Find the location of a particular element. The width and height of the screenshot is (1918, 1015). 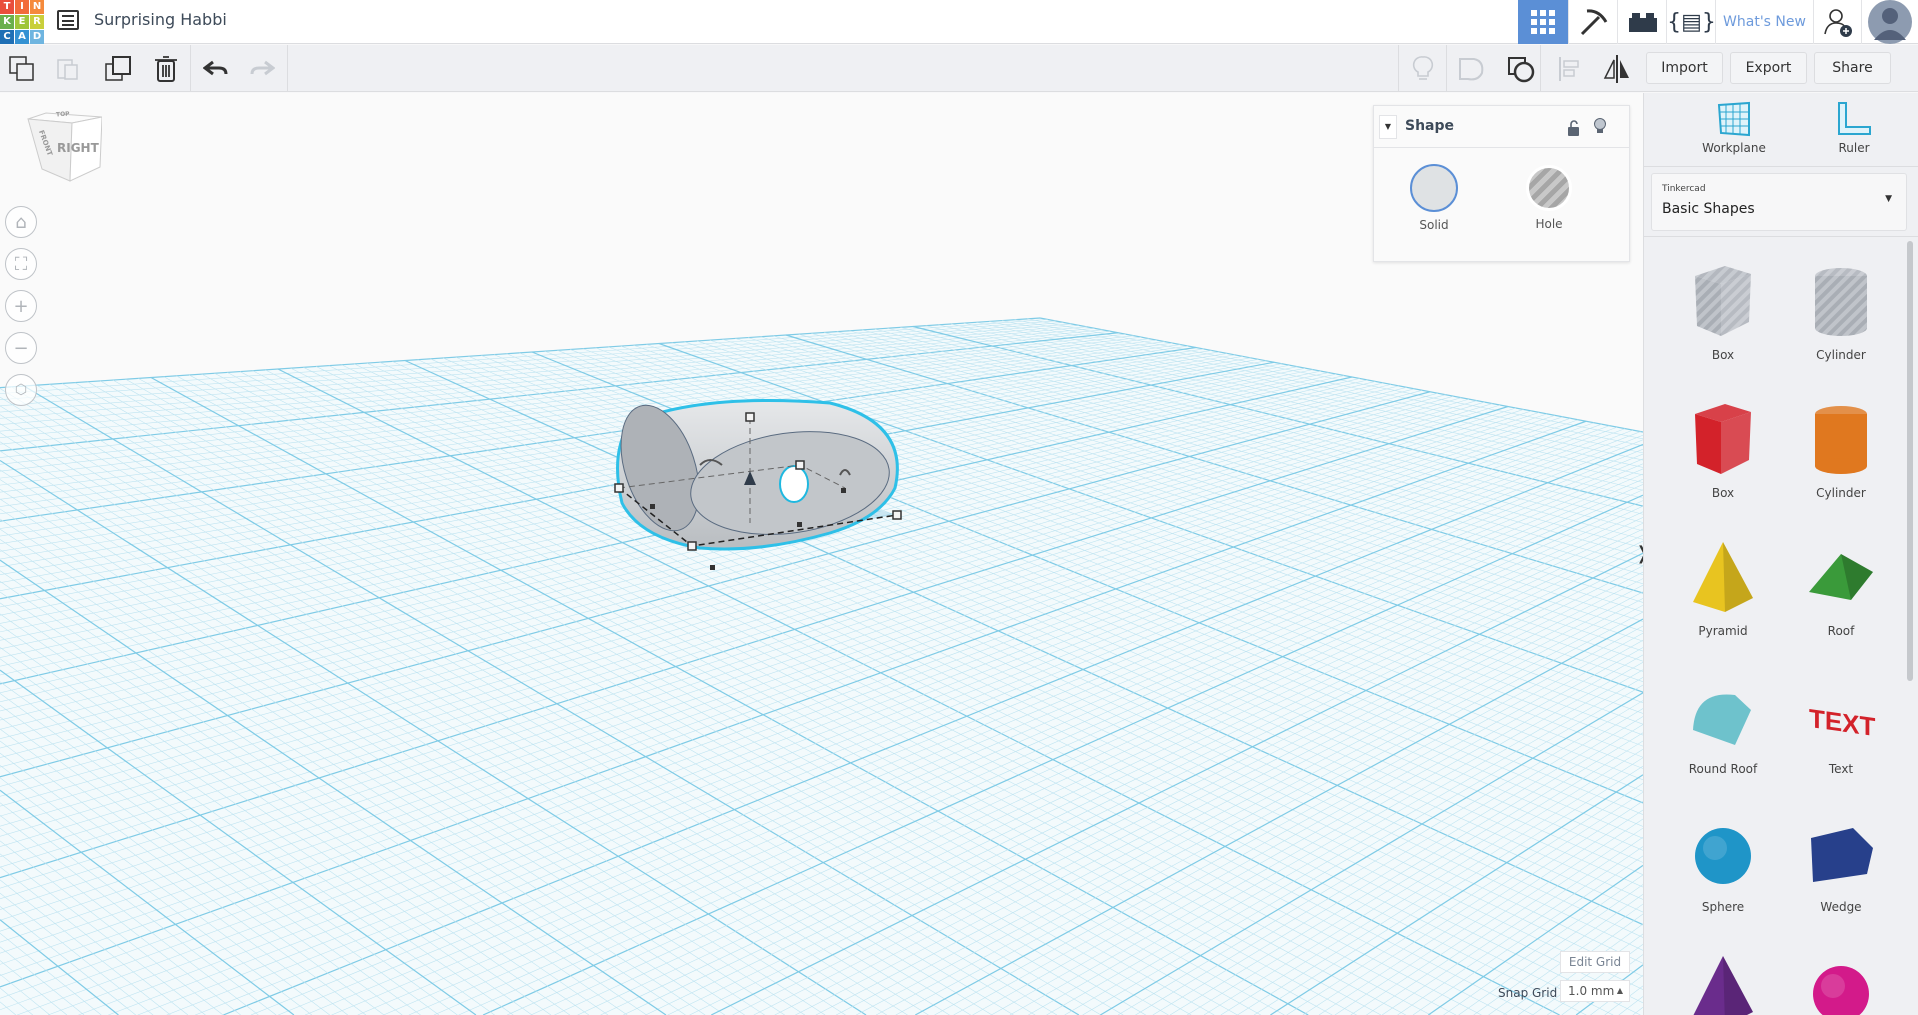

add-user-icon is located at coordinates (1837, 22).